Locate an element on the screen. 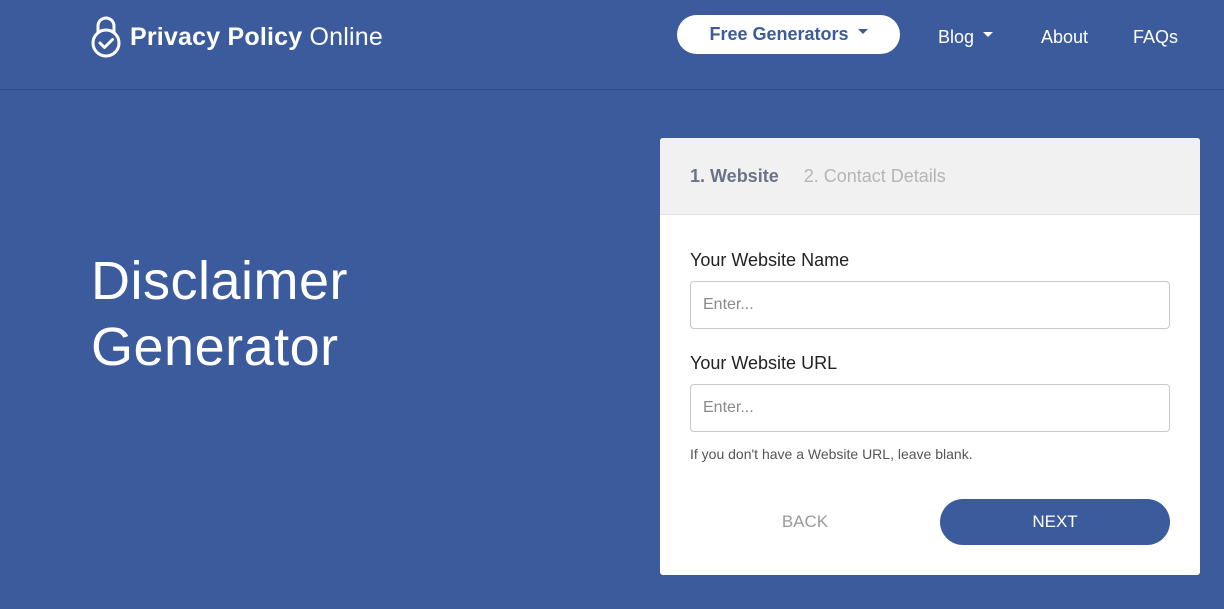 The height and width of the screenshot is (609, 1224). back-button: BACK is located at coordinates (805, 522).